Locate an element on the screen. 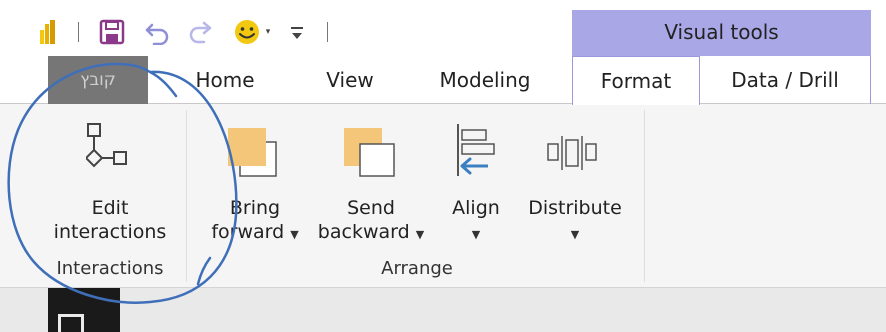 This screenshot has height=332, width=886. chevron-down-icon: ▾ is located at coordinates (268, 32).